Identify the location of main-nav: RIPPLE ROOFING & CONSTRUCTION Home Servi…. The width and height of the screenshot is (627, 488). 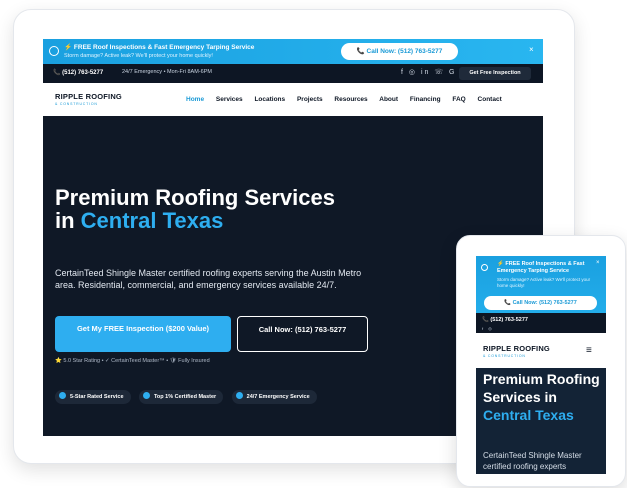
(293, 99).